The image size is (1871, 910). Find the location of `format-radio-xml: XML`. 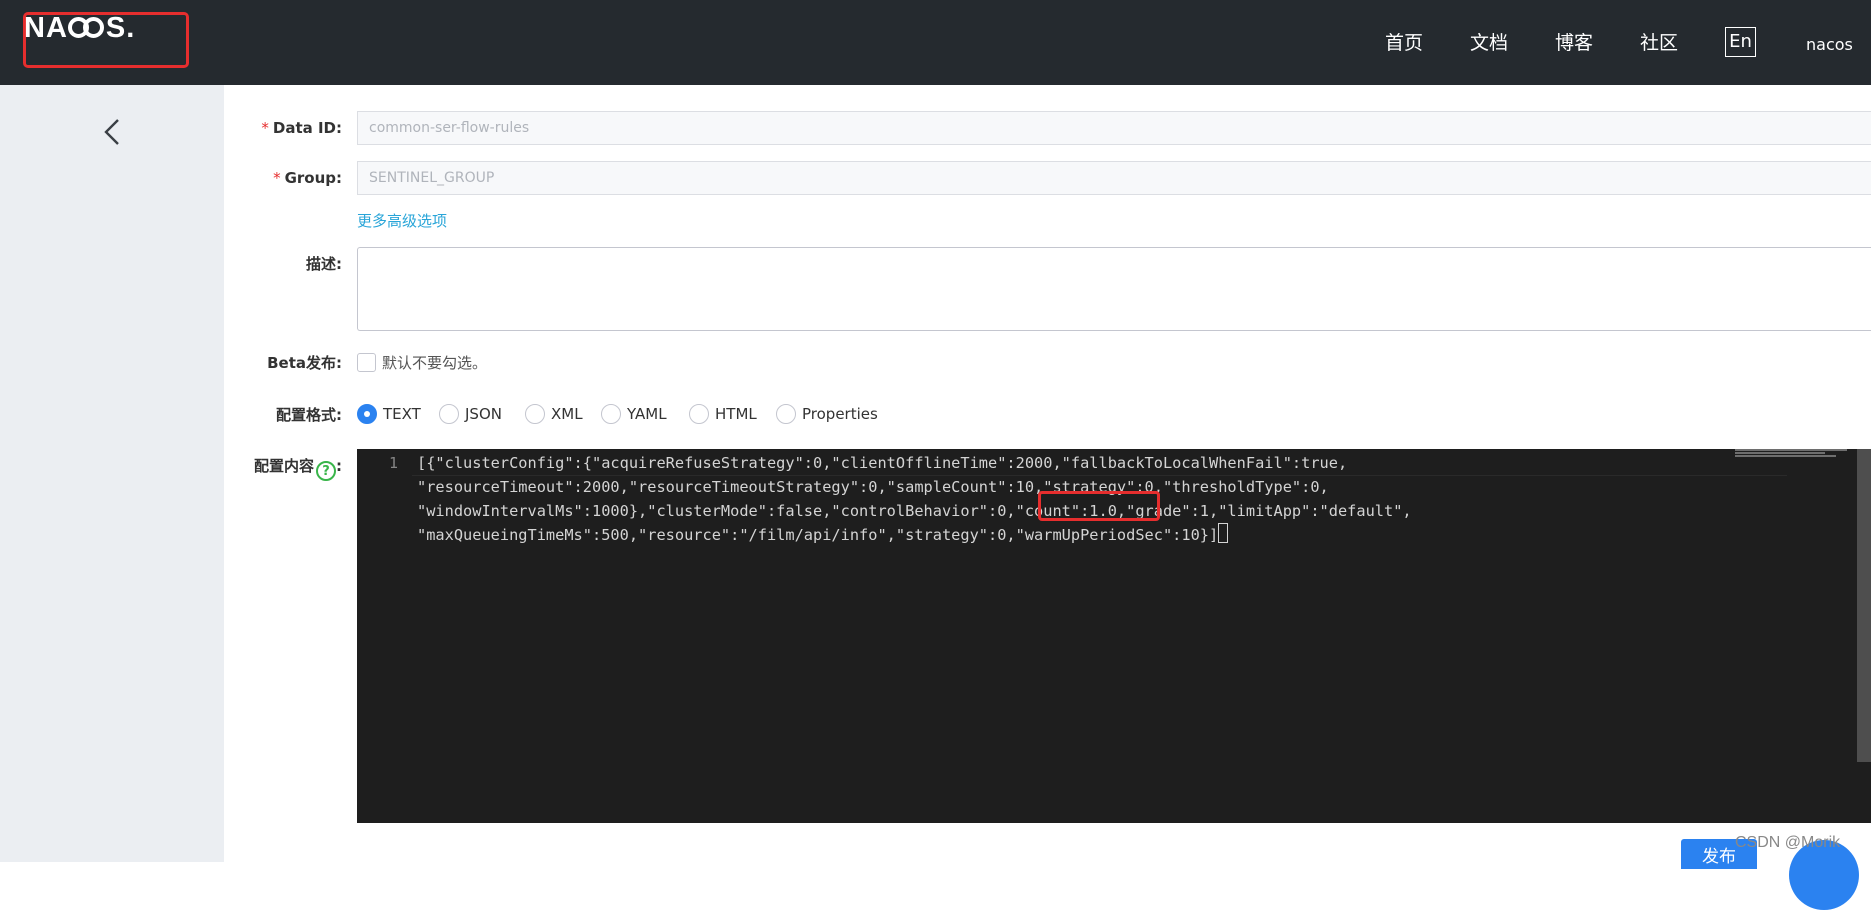

format-radio-xml: XML is located at coordinates (554, 414).